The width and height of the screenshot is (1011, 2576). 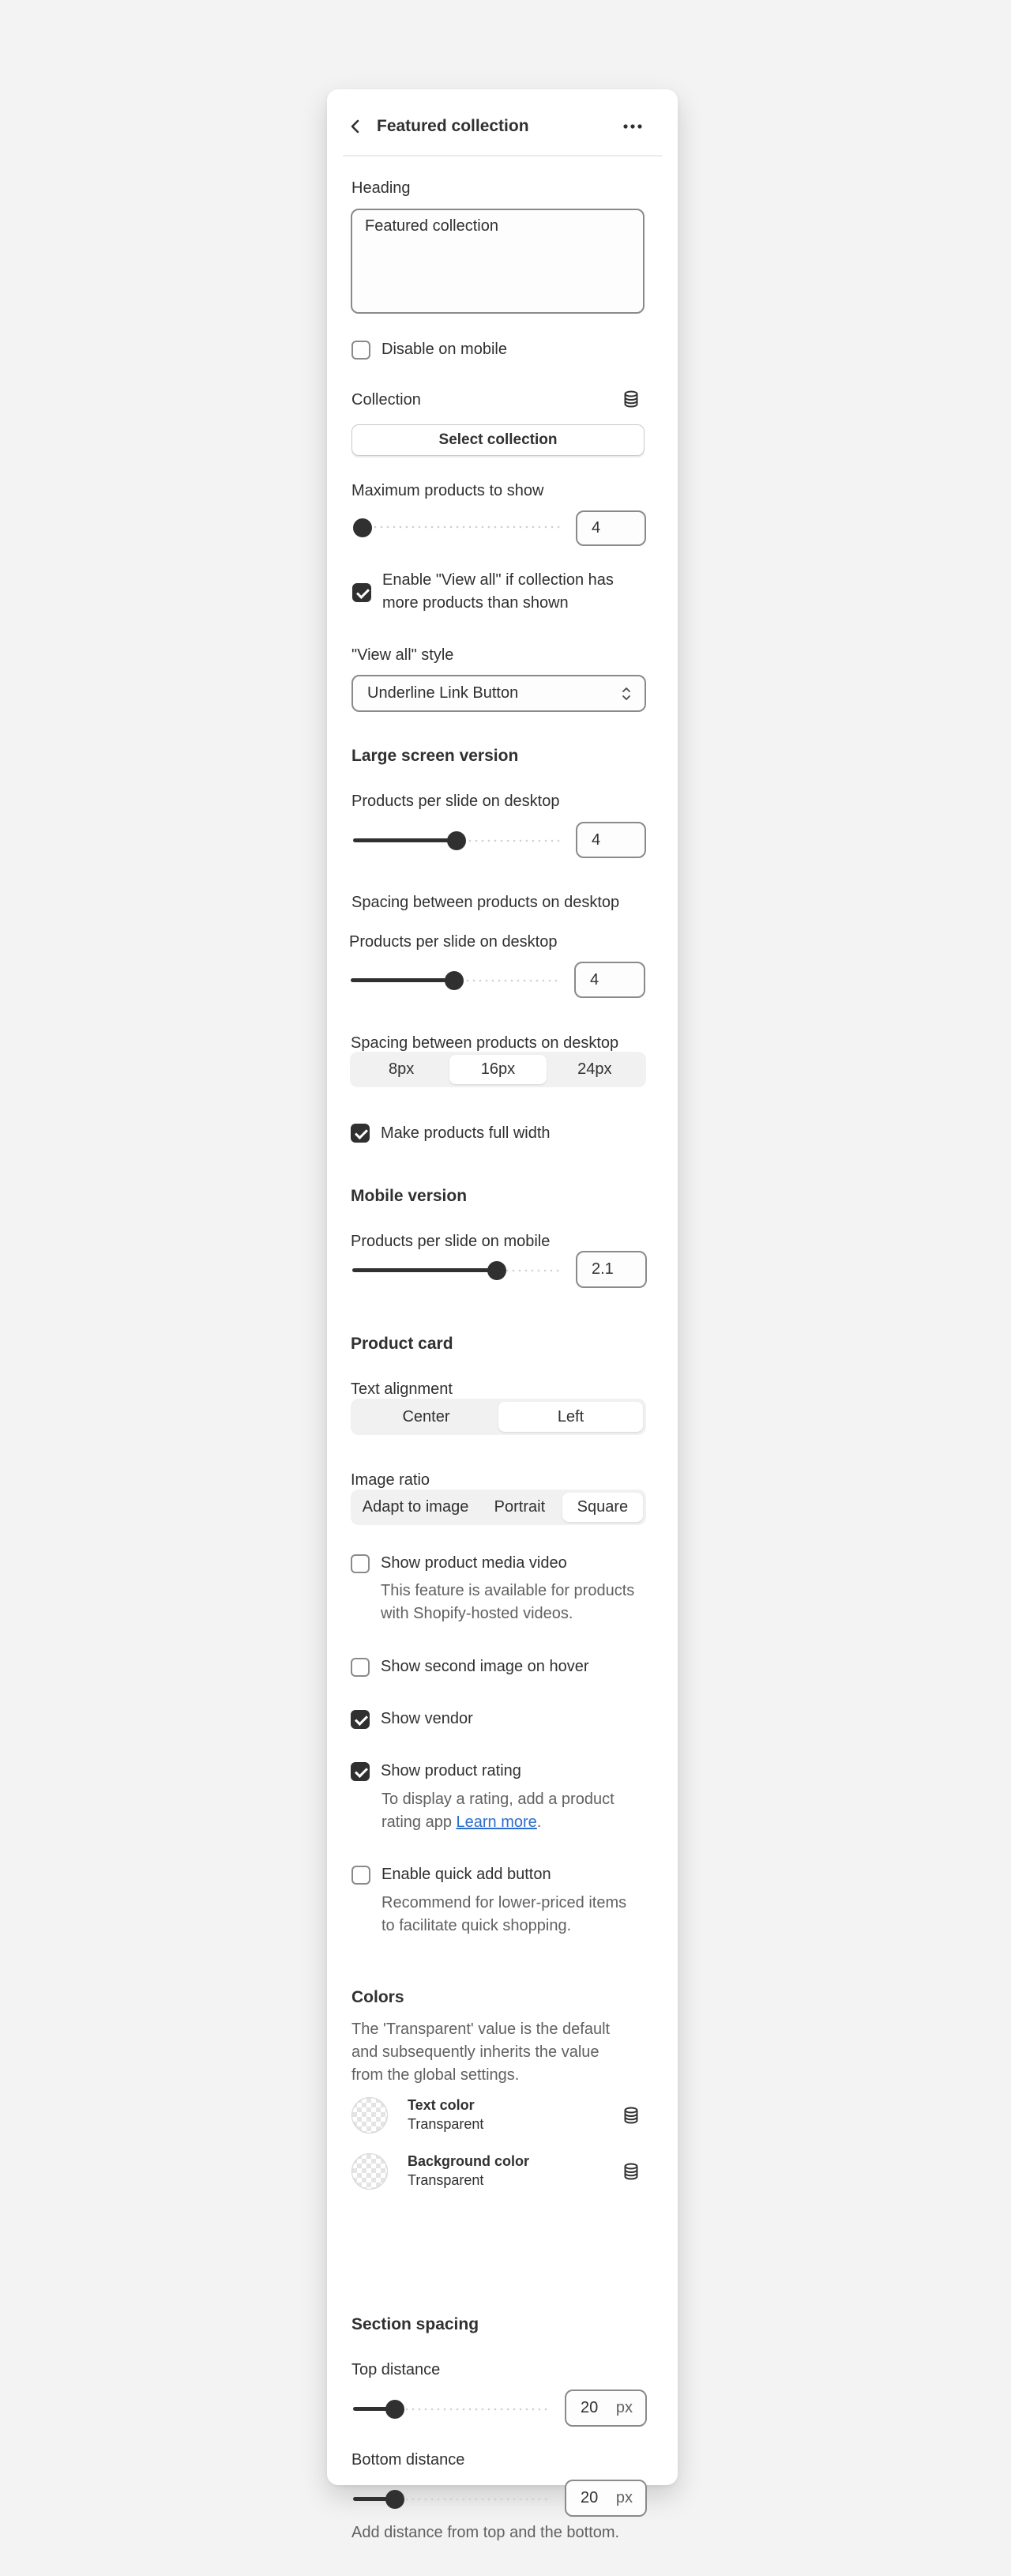 I want to click on background-color-source-button, so click(x=631, y=2171).